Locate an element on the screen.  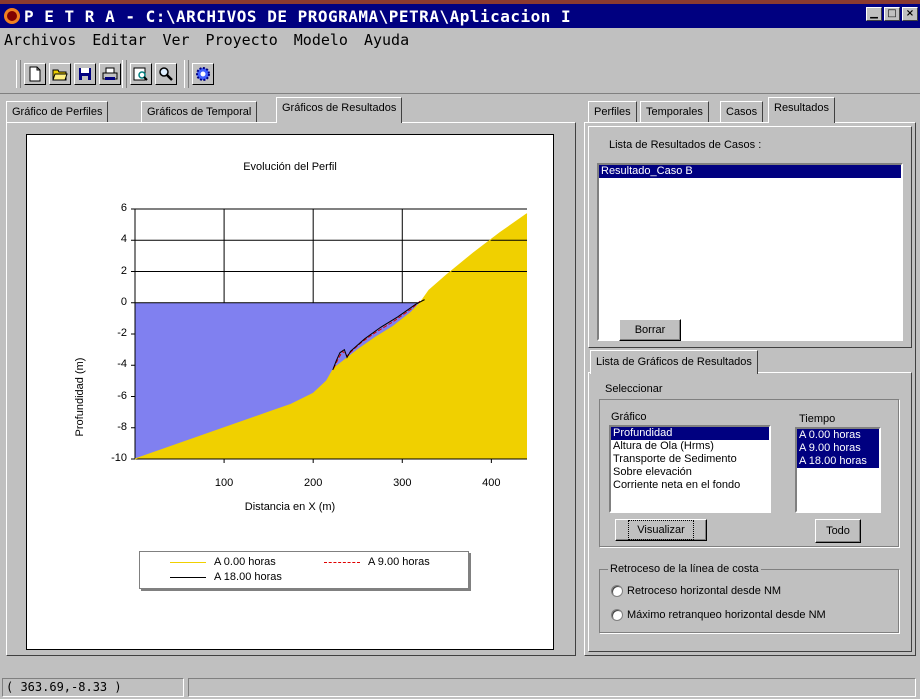
zoom-icon is located at coordinates (166, 74).